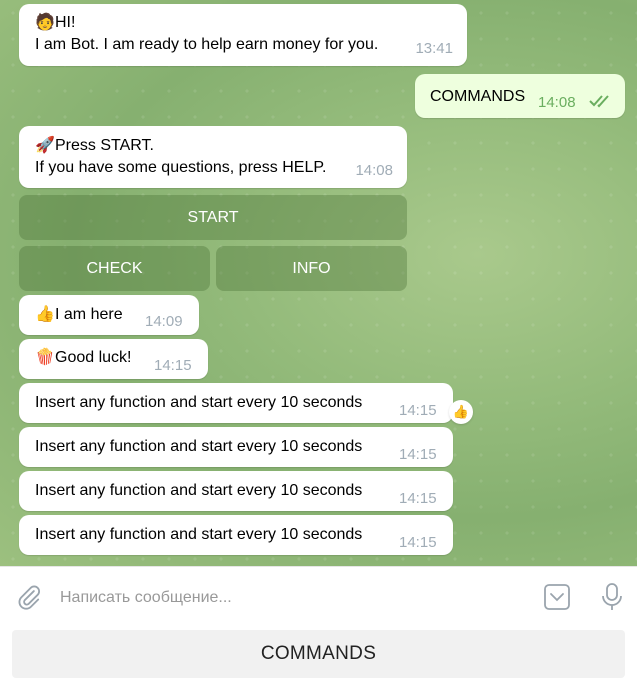  I want to click on message-text: COMMANDS, so click(478, 96).